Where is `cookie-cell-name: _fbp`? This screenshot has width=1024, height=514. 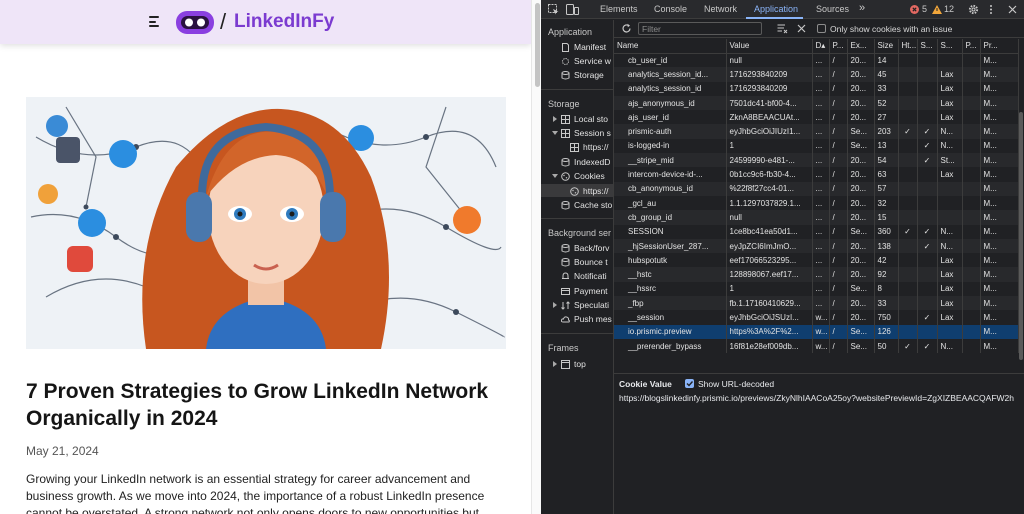
cookie-cell-name: _fbp is located at coordinates (670, 303).